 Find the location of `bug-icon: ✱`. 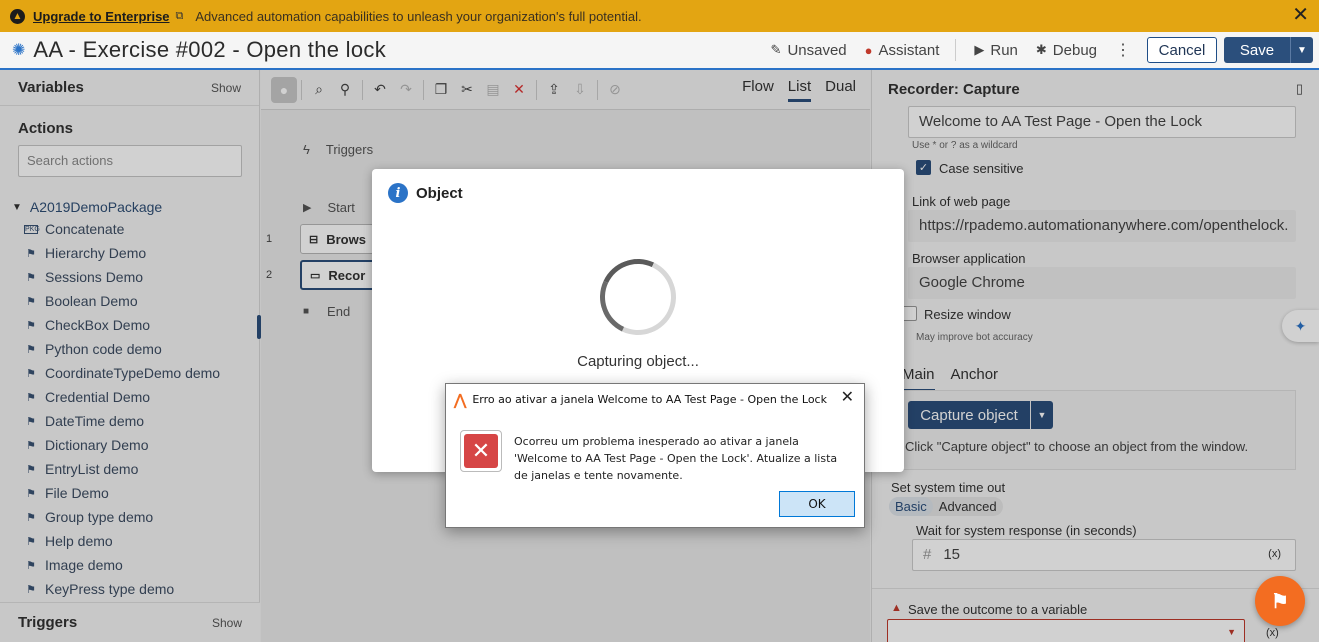

bug-icon: ✱ is located at coordinates (1041, 49).